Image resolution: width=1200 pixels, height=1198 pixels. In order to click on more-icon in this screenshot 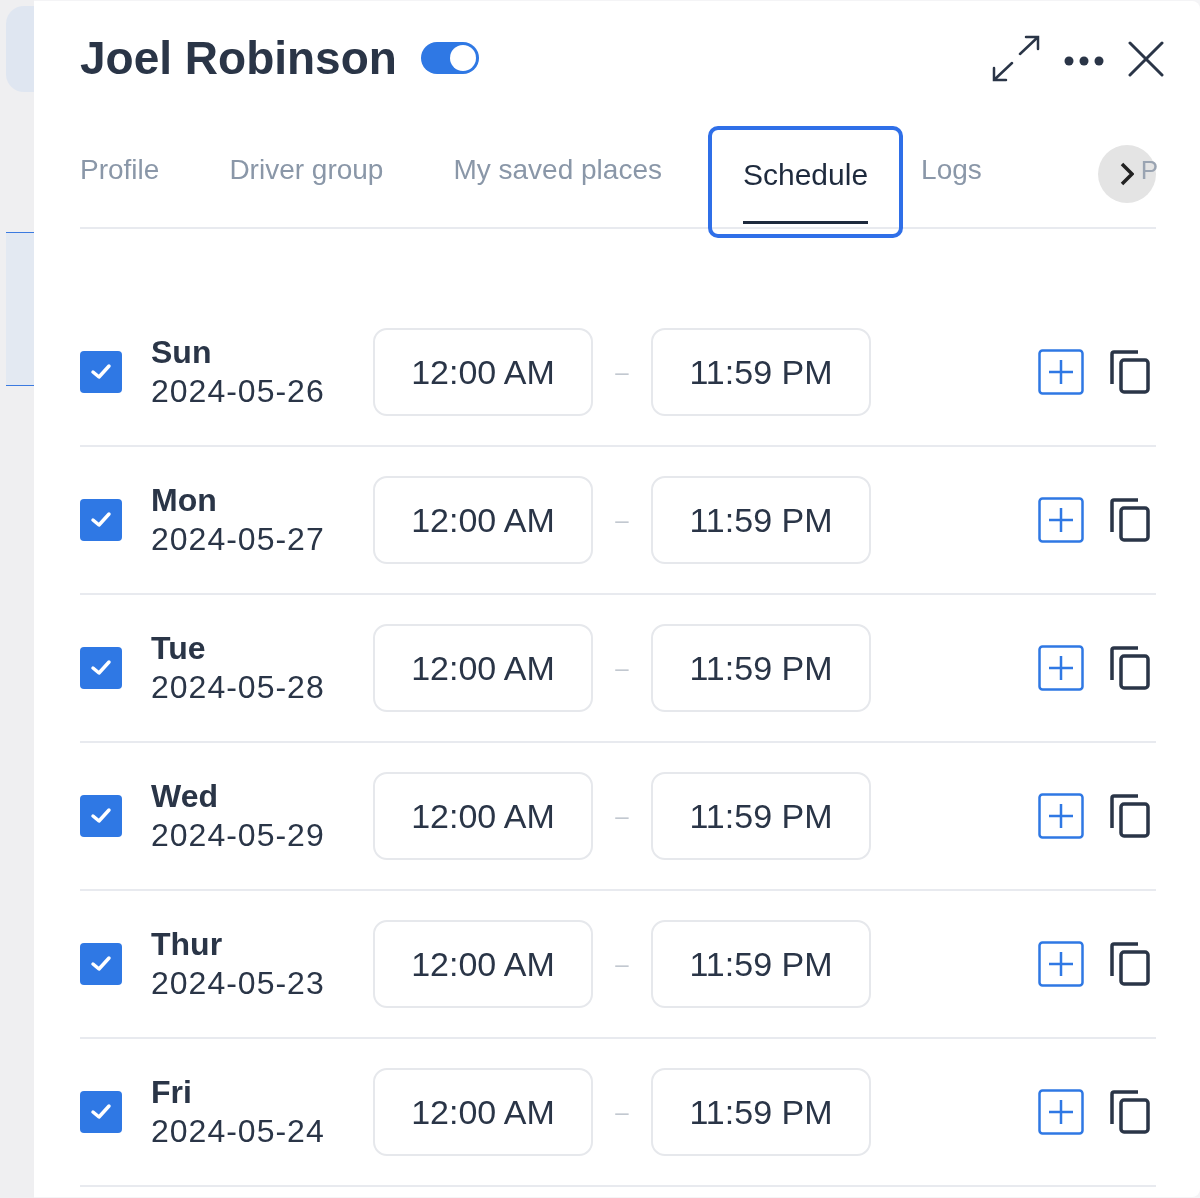, I will do `click(1084, 61)`.